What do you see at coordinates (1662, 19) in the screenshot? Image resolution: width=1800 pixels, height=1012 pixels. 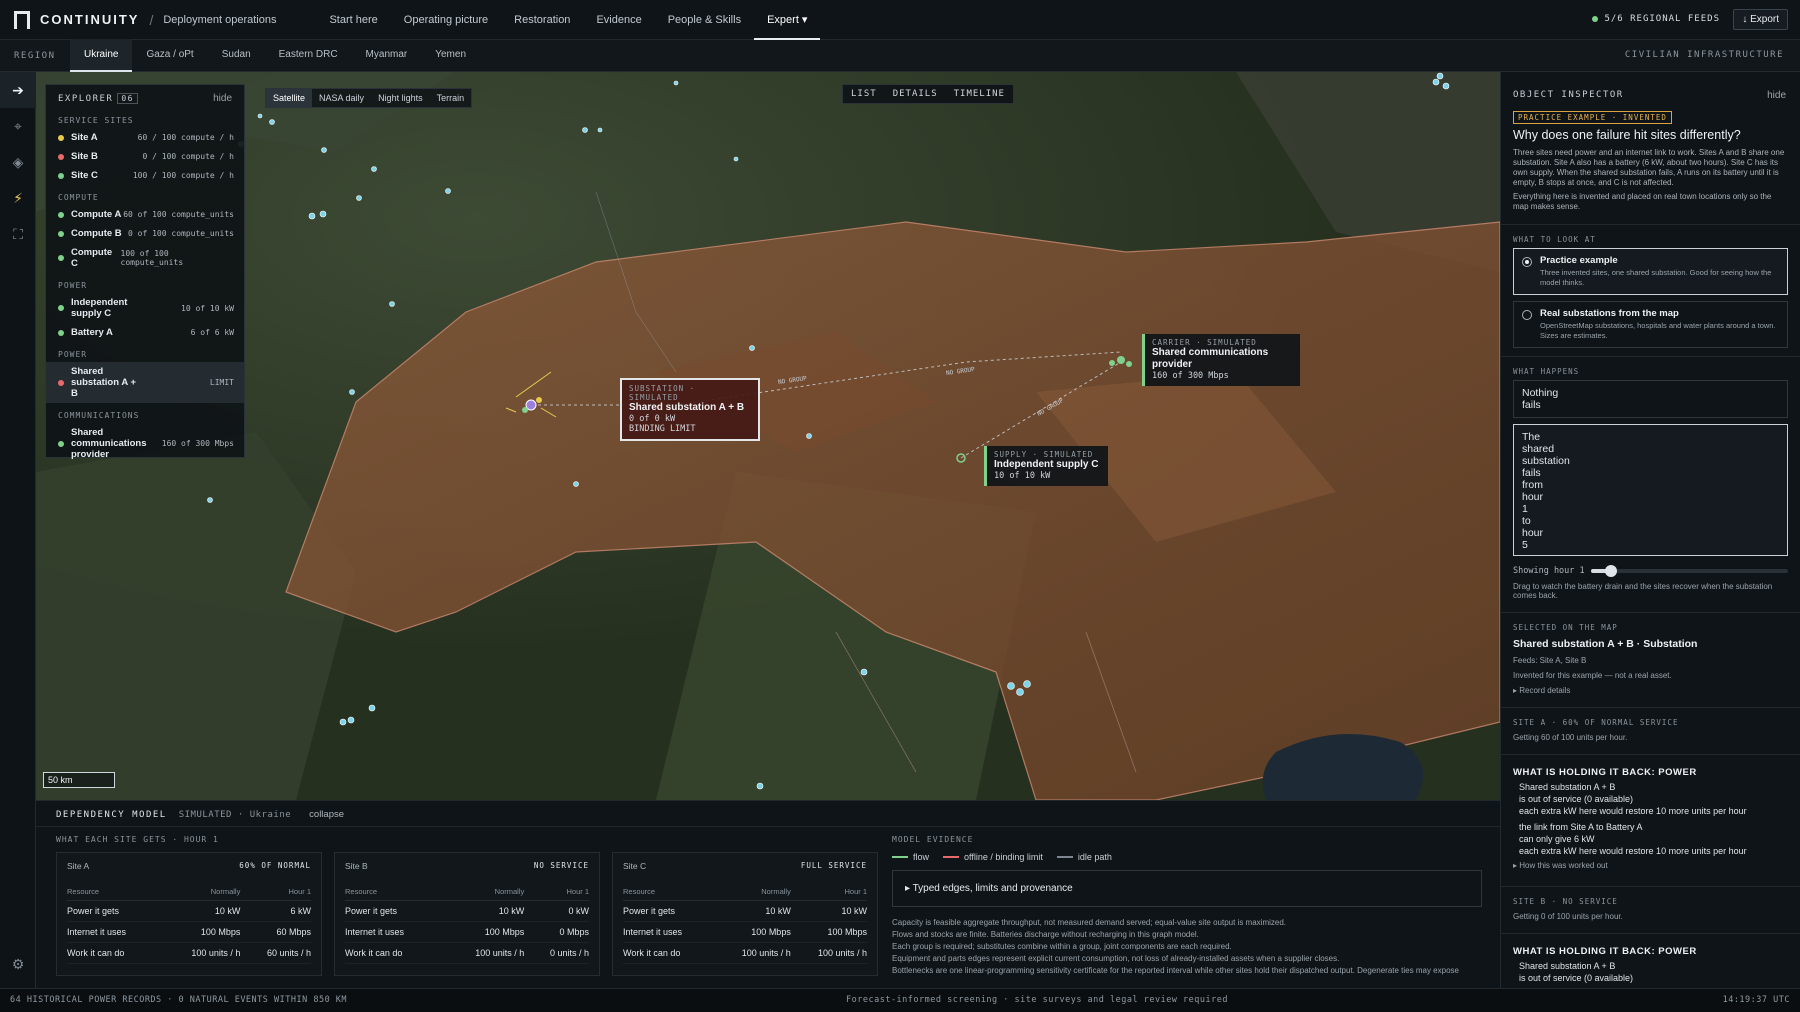 I see `feeds-label: 5/6 REGIONAL FEEDS` at bounding box center [1662, 19].